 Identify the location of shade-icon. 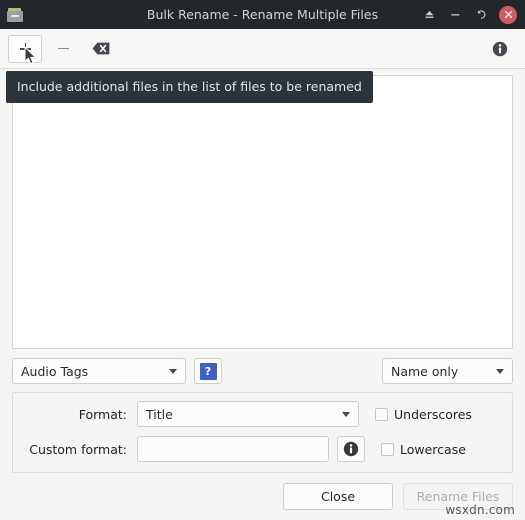
(429, 15).